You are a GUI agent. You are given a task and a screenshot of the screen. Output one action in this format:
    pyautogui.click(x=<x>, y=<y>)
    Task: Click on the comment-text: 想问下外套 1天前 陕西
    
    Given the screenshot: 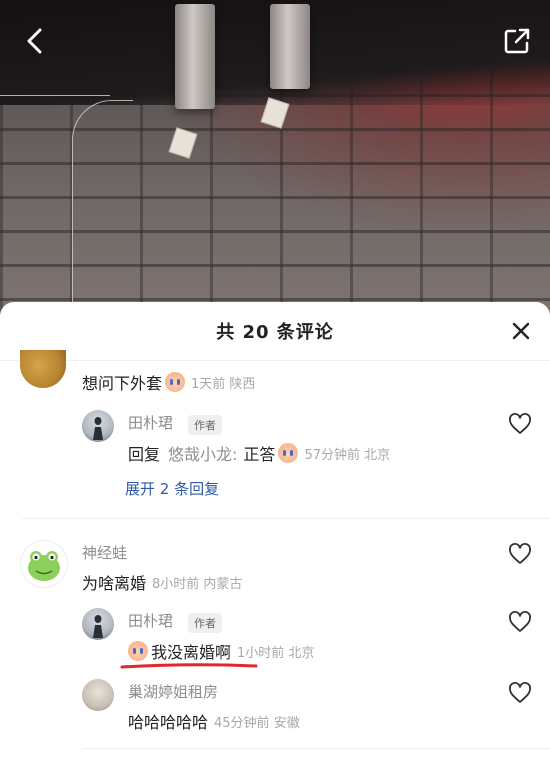 What is the action you would take?
    pyautogui.click(x=168, y=382)
    